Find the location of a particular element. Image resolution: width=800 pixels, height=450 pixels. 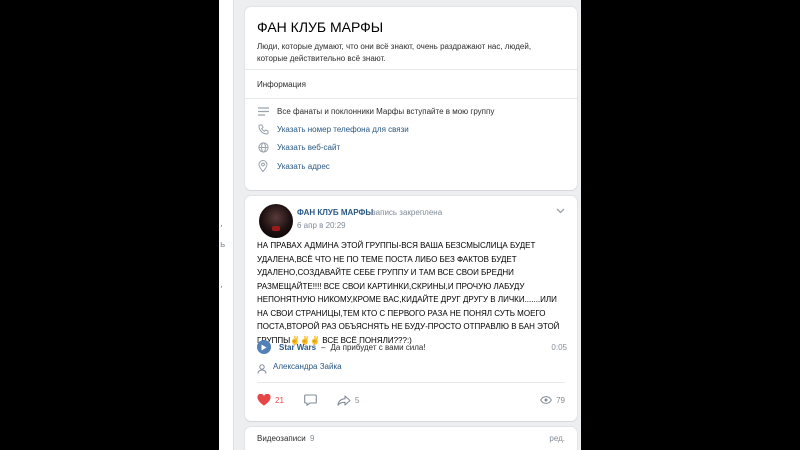

play-button is located at coordinates (264, 347).